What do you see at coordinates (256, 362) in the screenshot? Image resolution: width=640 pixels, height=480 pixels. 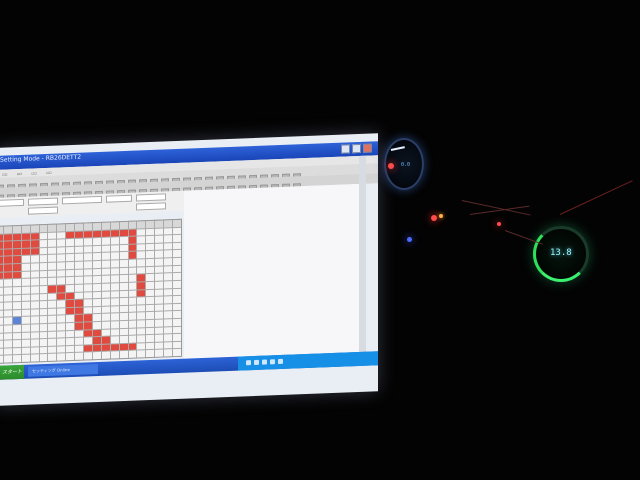 I see `tray-icon` at bounding box center [256, 362].